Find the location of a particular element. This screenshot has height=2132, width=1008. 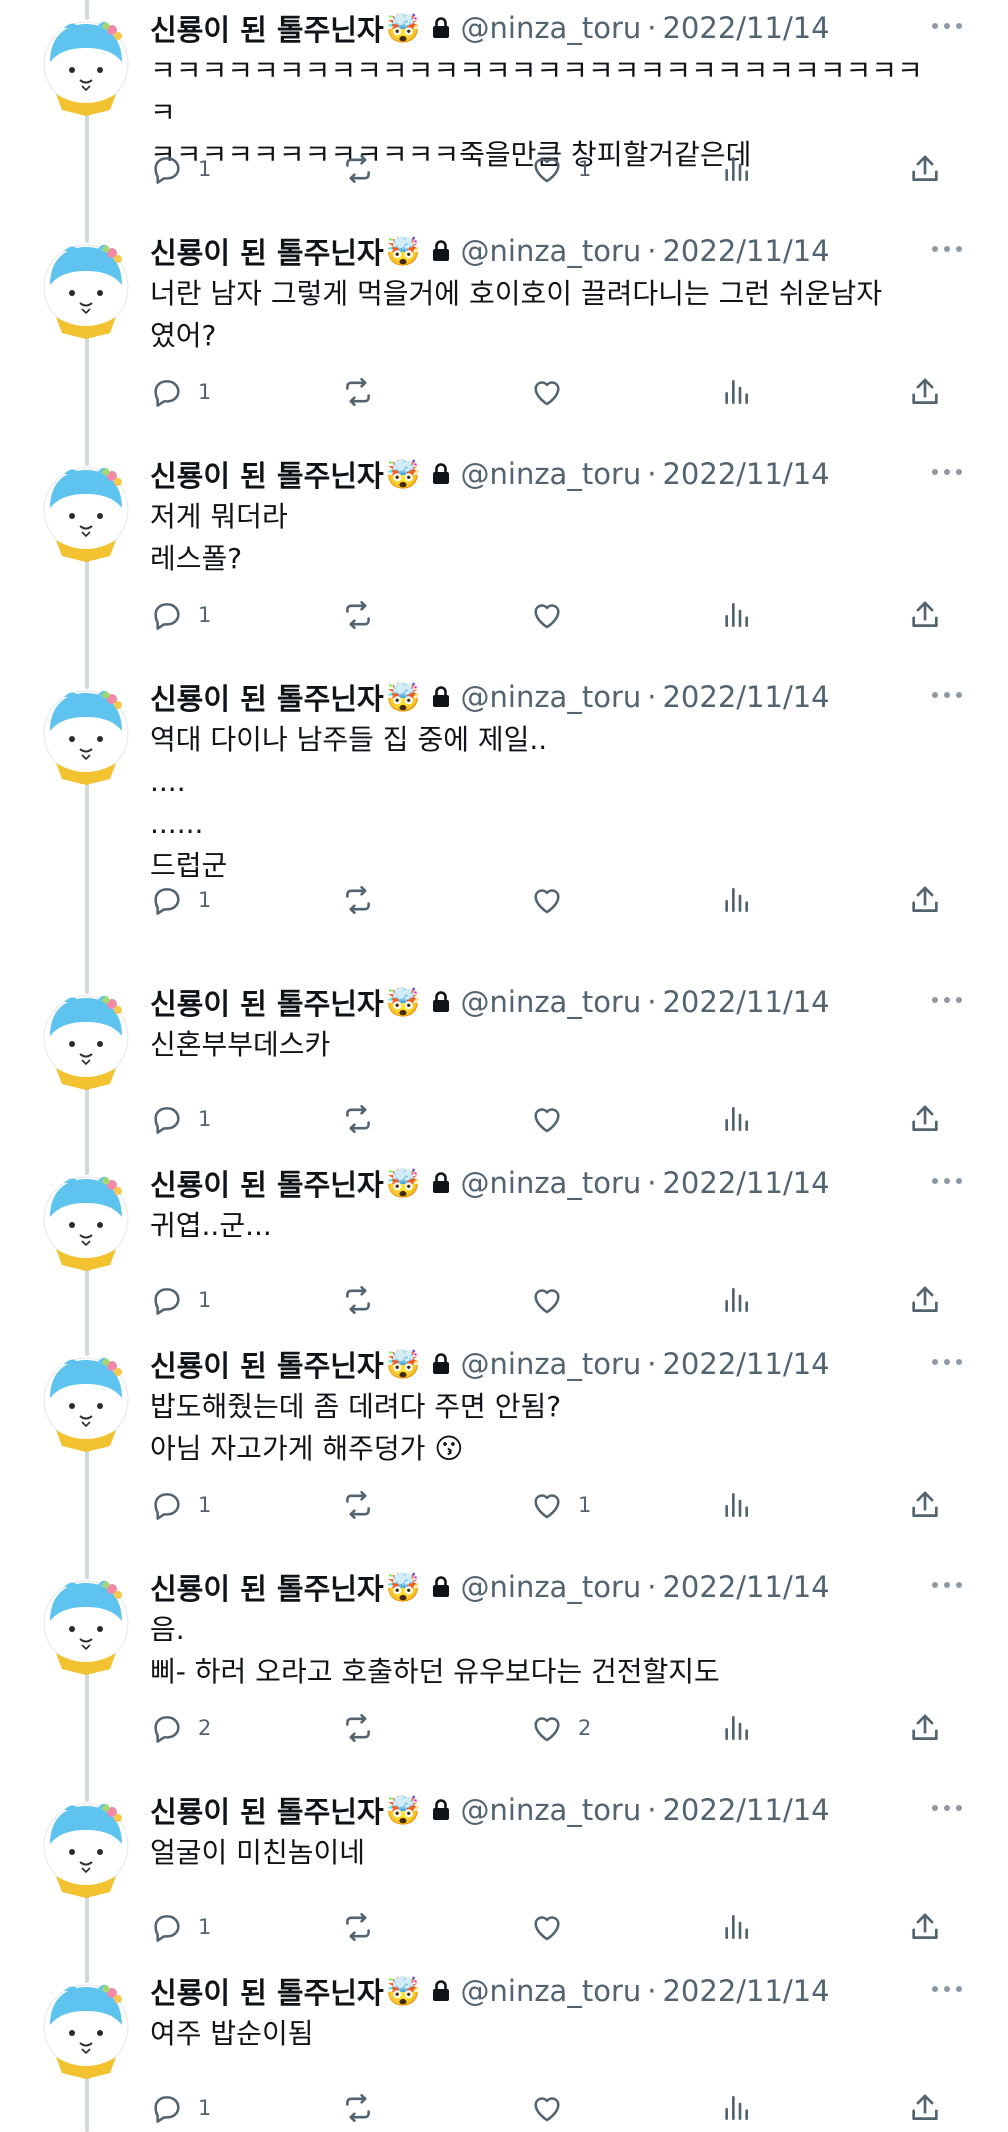

like-button: 1 is located at coordinates (560, 1505).